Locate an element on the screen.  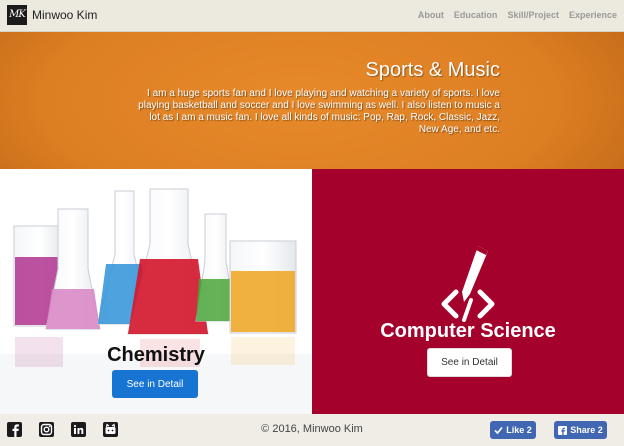
nav-experience: Experience is located at coordinates (593, 15).